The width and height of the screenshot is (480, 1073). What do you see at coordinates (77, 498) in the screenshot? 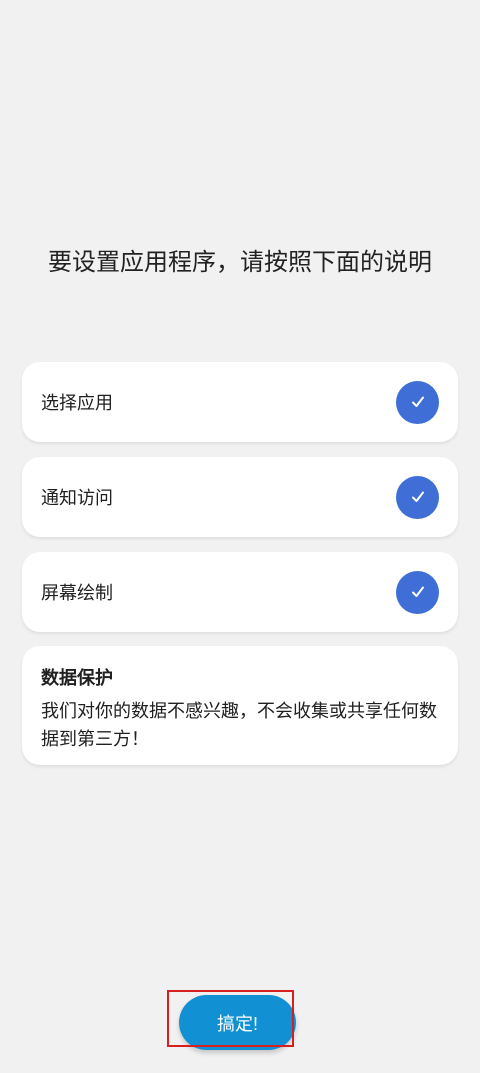
I see `step-label: 通知访问` at bounding box center [77, 498].